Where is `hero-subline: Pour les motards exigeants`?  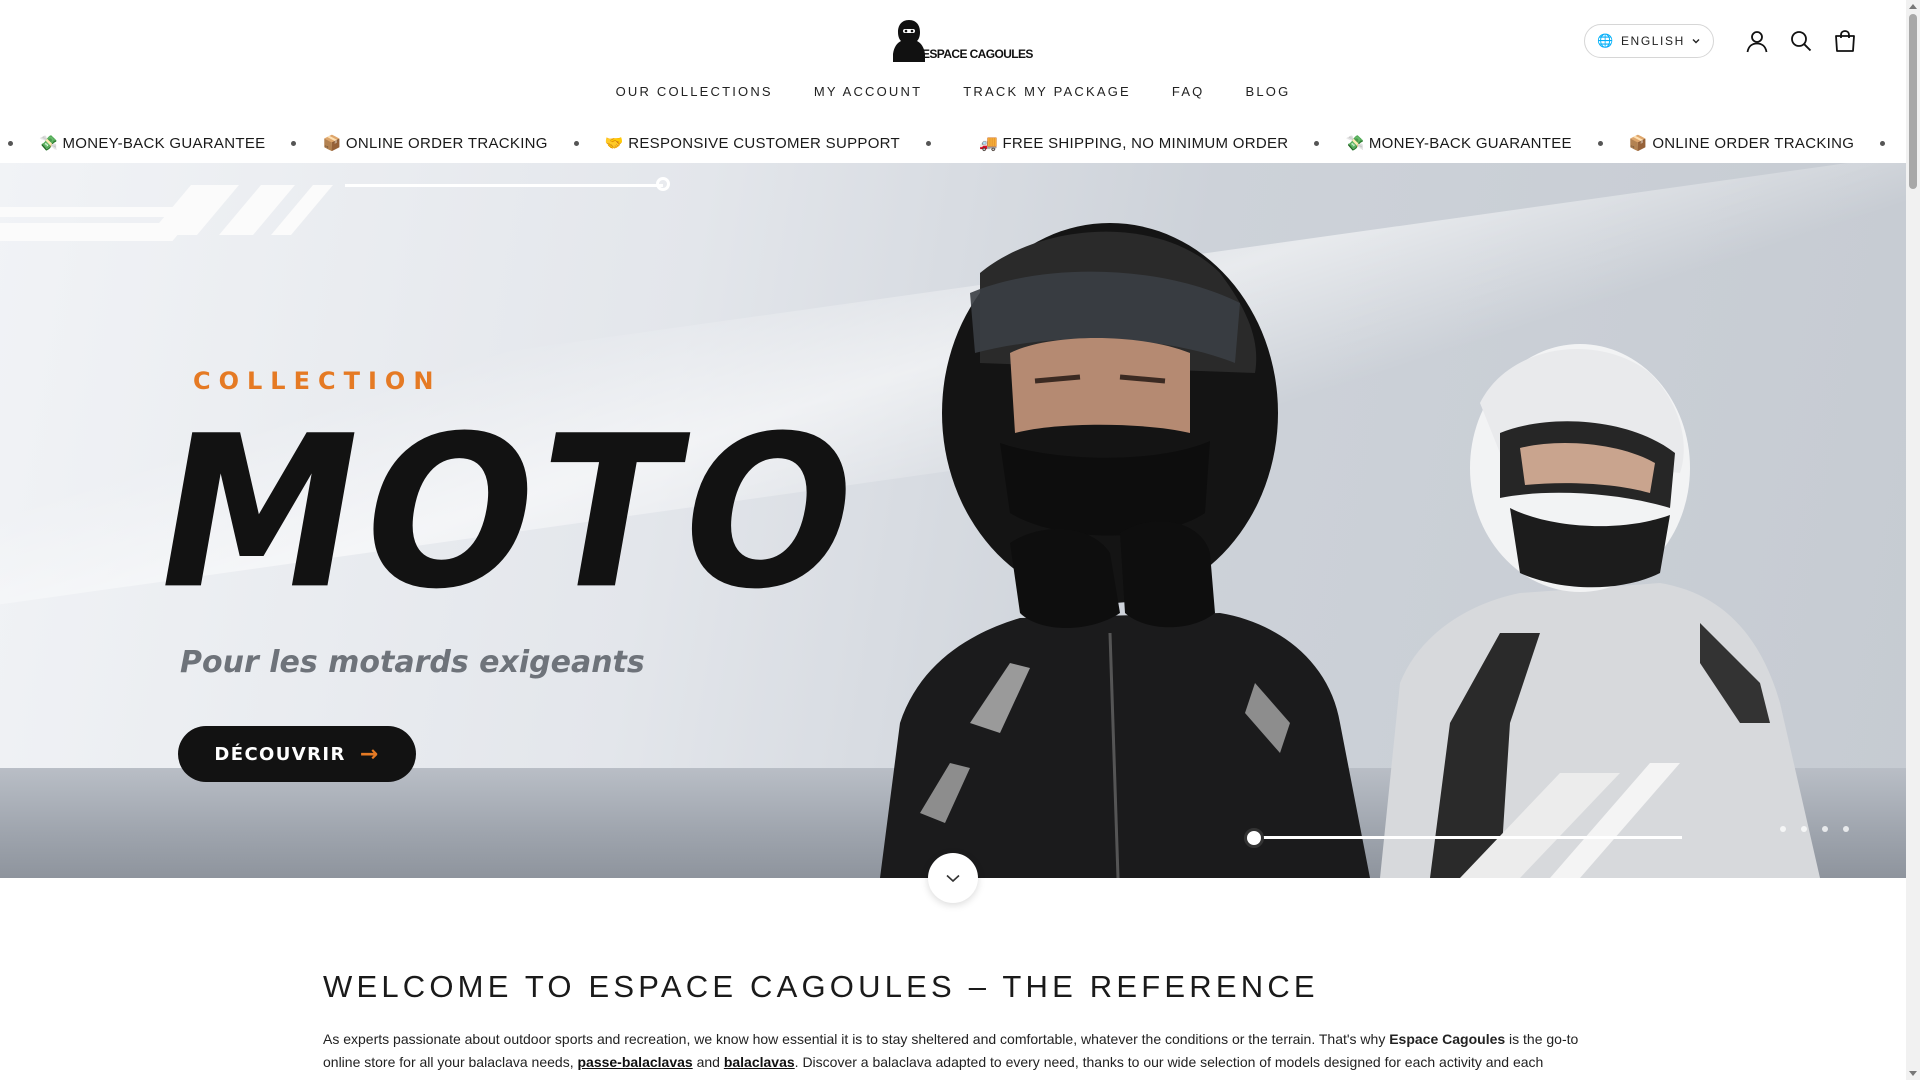 hero-subline: Pour les motards exigeants is located at coordinates (412, 662).